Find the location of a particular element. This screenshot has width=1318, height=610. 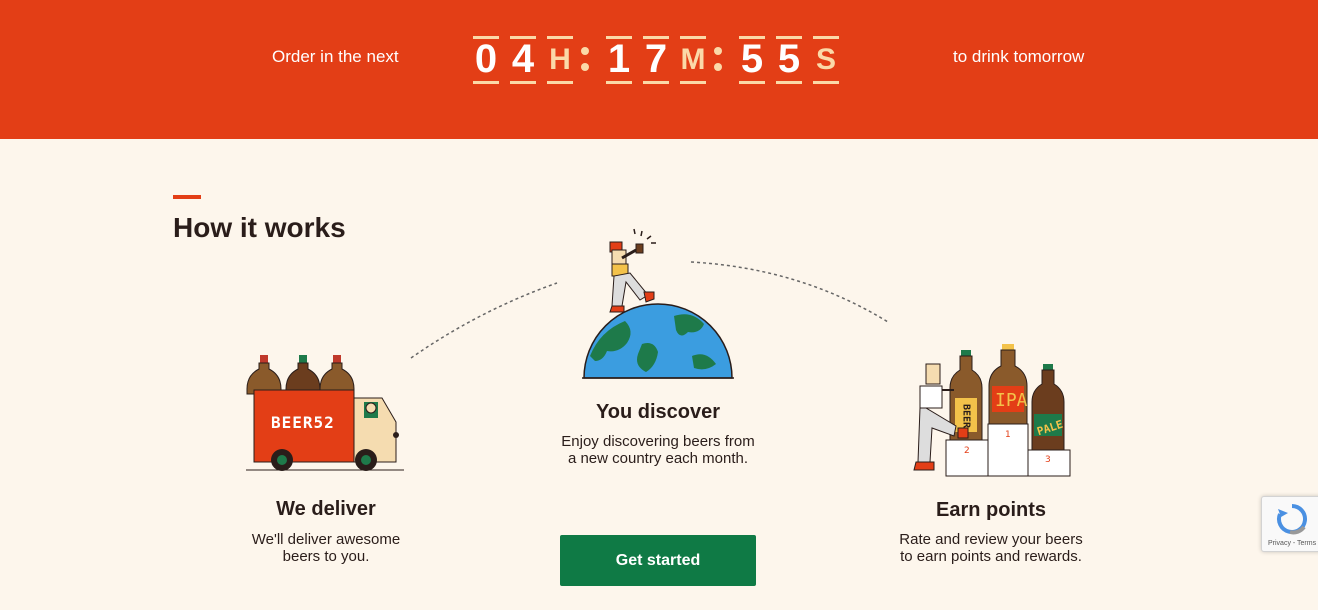

podium-place-2: 2 is located at coordinates (967, 451).